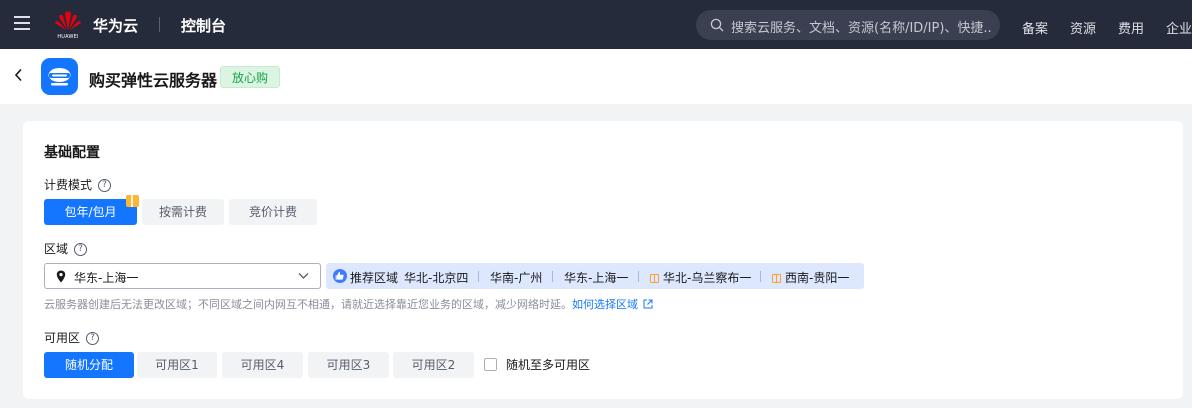 The height and width of the screenshot is (408, 1192). Describe the element at coordinates (273, 212) in the screenshot. I see `billing-option-spot: 竞价计费` at that location.